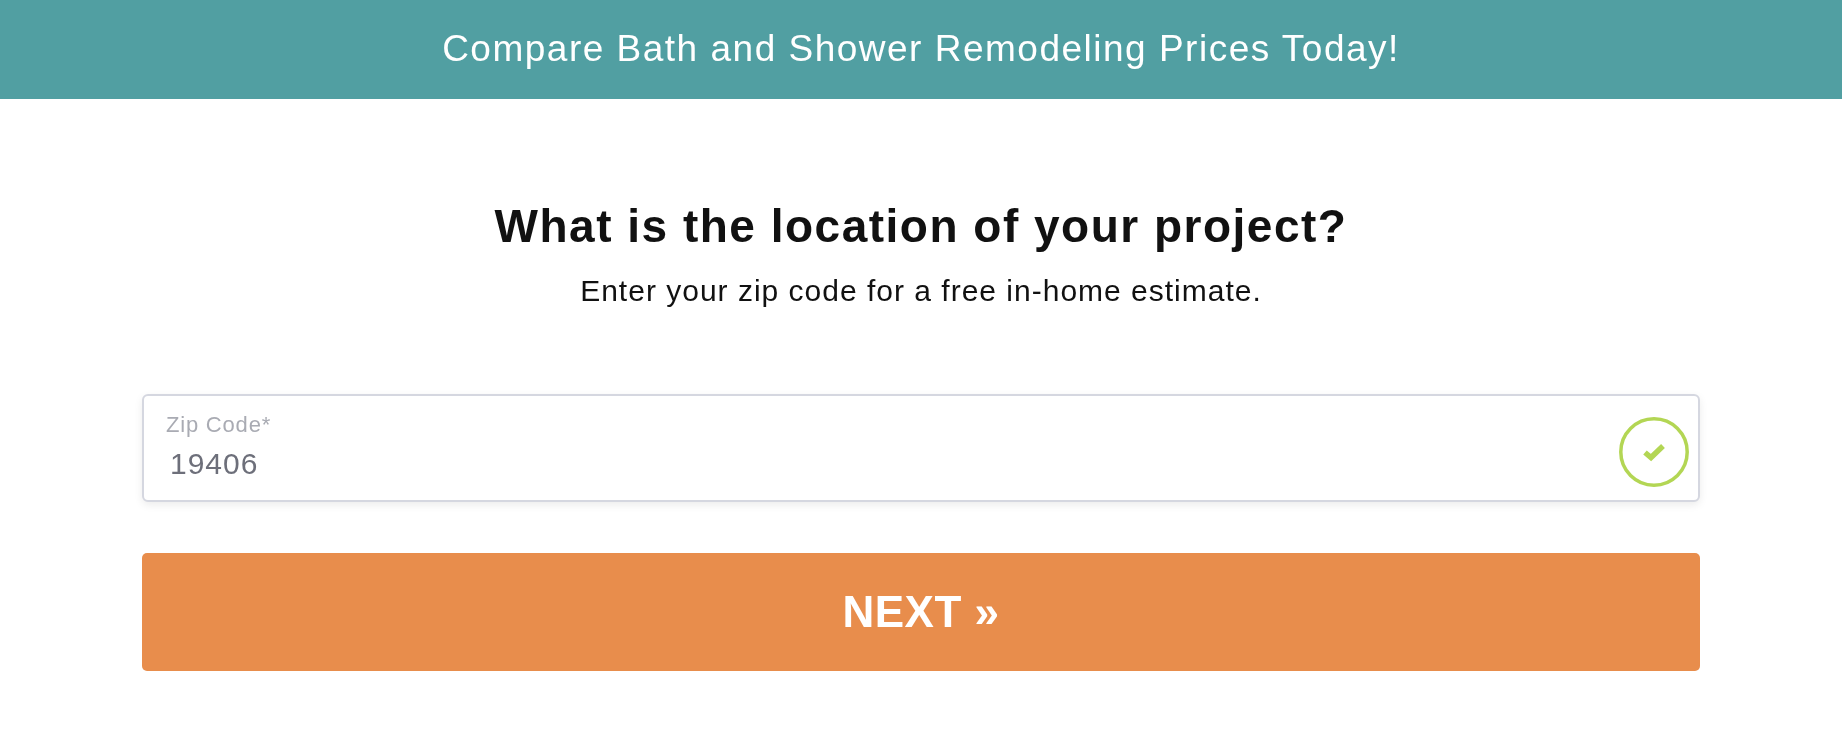  What do you see at coordinates (219, 425) in the screenshot?
I see `zip-code-label: Zip Code*` at bounding box center [219, 425].